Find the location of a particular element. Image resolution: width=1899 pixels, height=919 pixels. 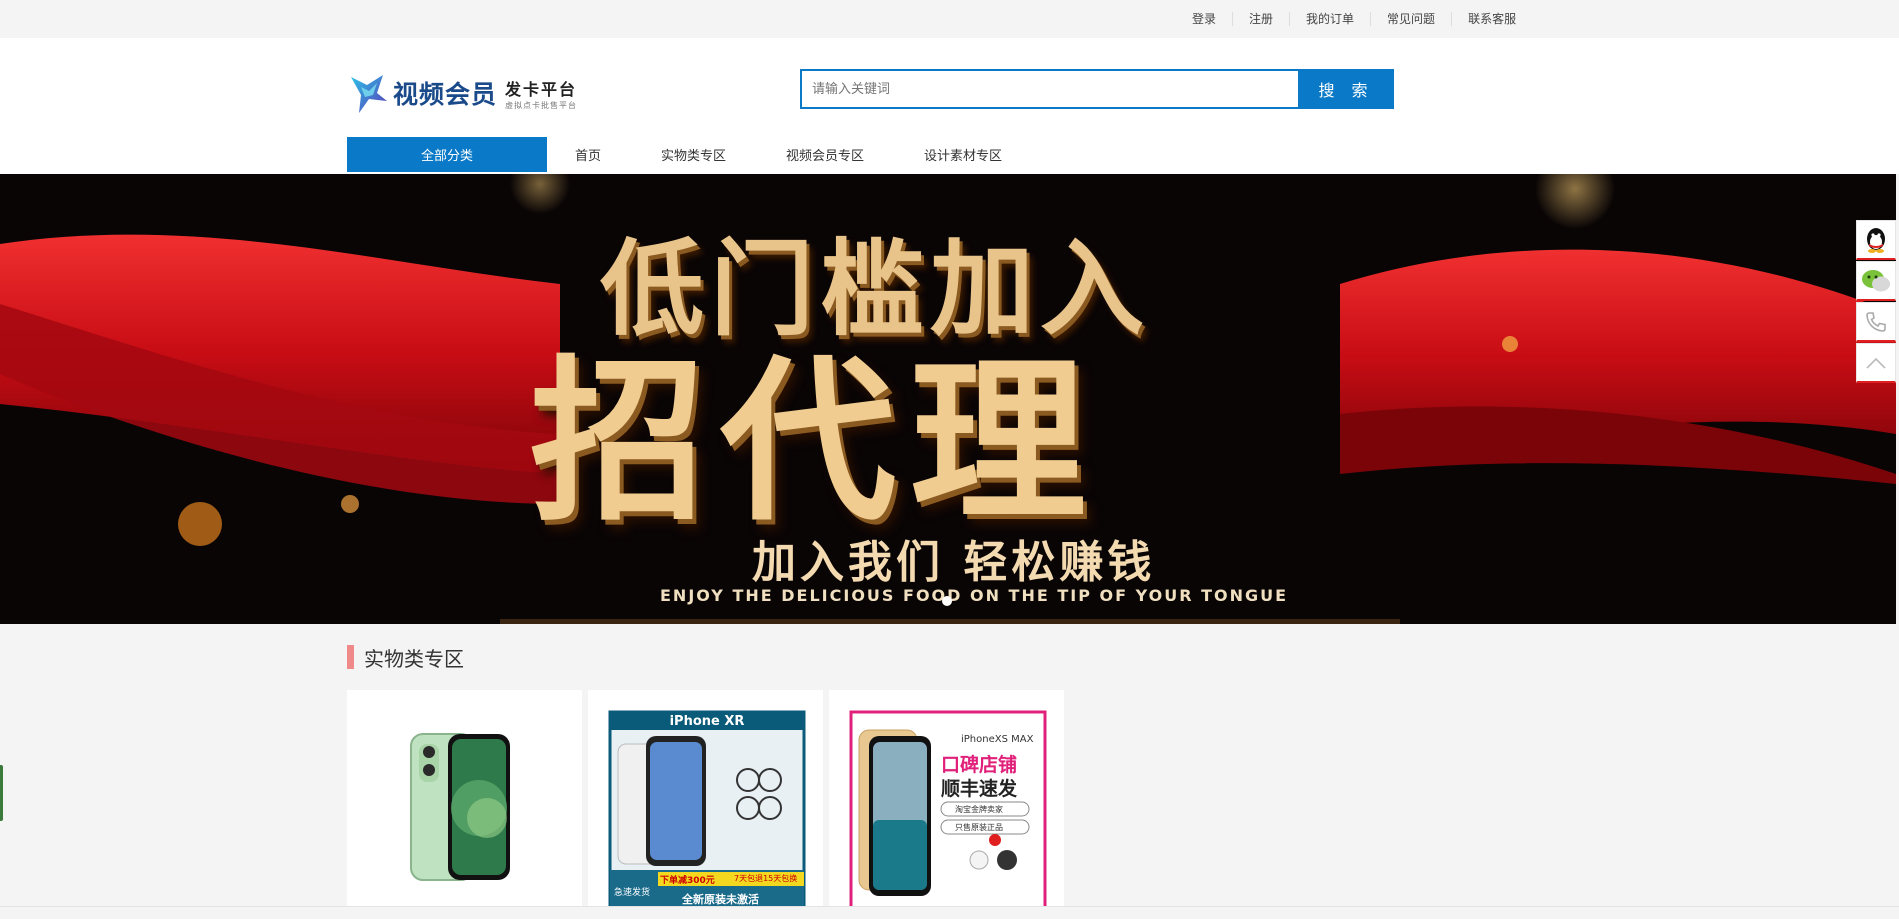

product-xs-promo-2: 顺丰速发 is located at coordinates (979, 789).